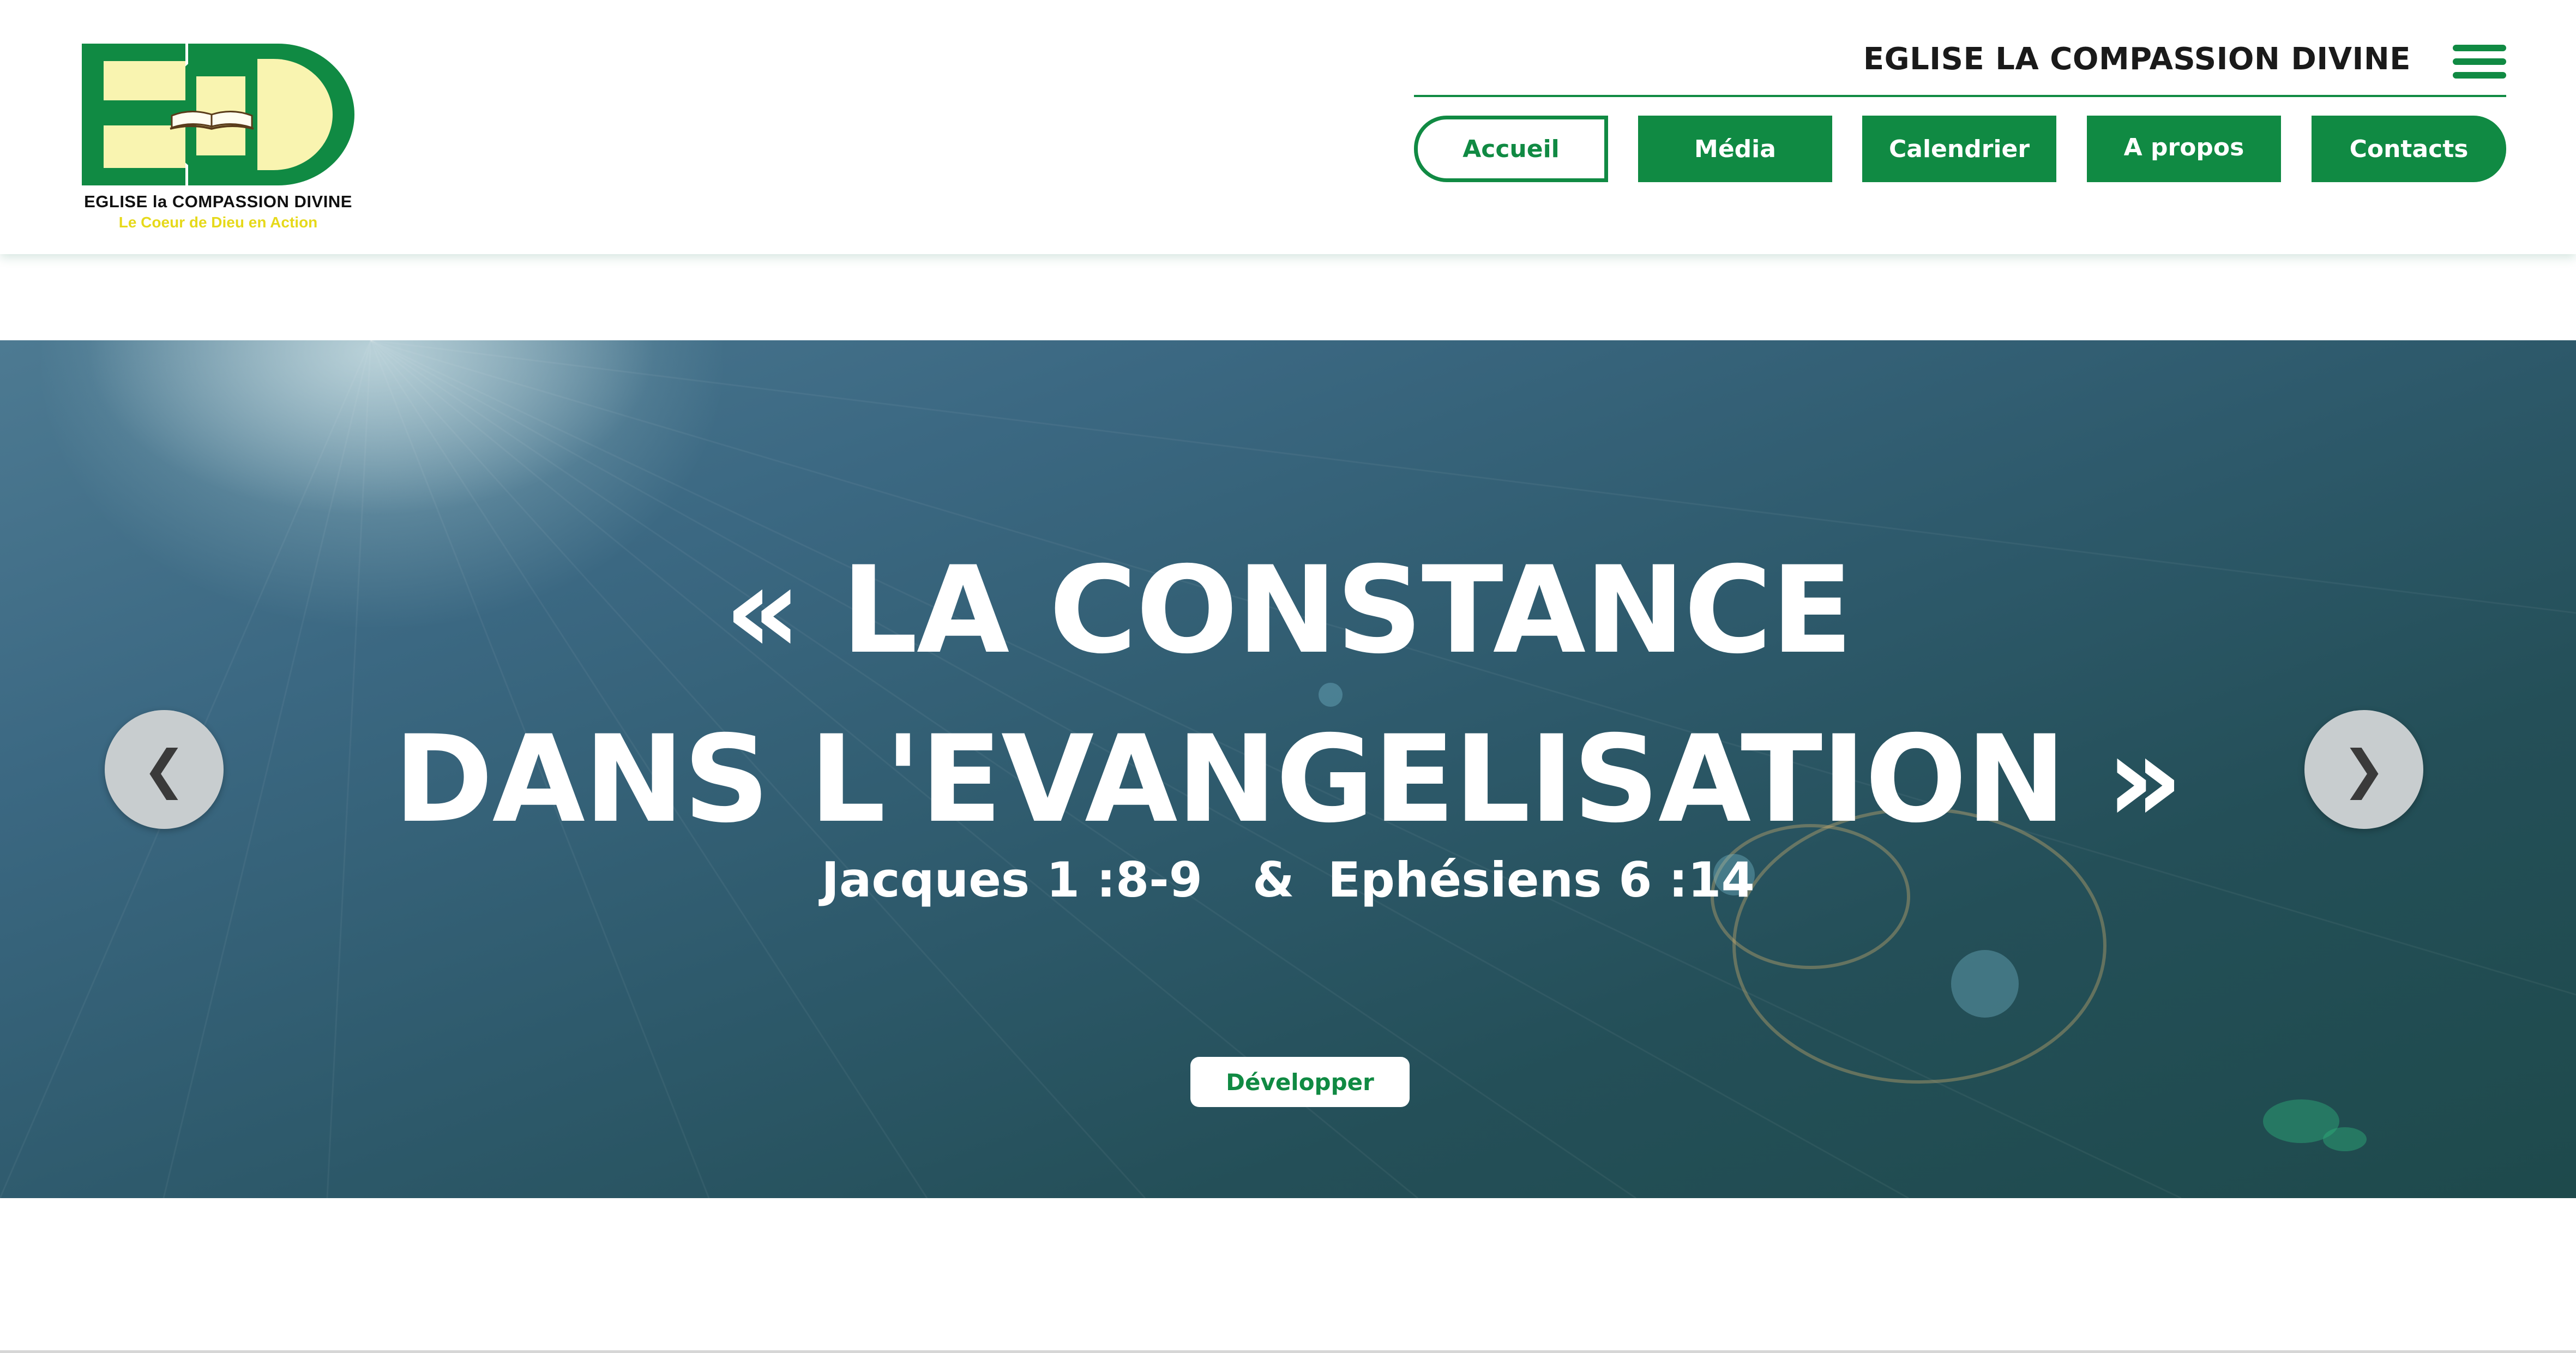 Image resolution: width=2576 pixels, height=1353 pixels. Describe the element at coordinates (1288, 1351) in the screenshot. I see `page-bottom-divider` at that location.